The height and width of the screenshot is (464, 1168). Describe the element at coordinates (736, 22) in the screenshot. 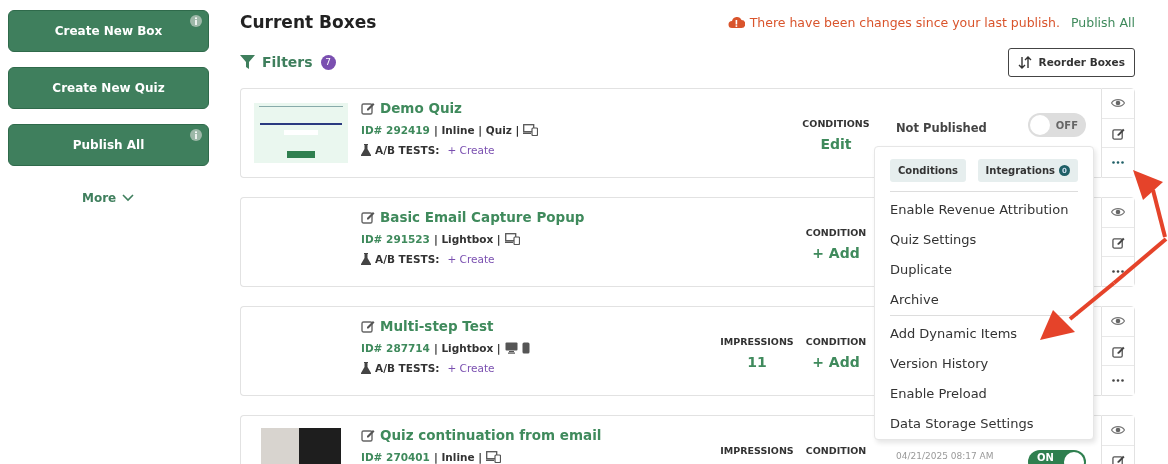

I see `warning-cloud-icon` at that location.